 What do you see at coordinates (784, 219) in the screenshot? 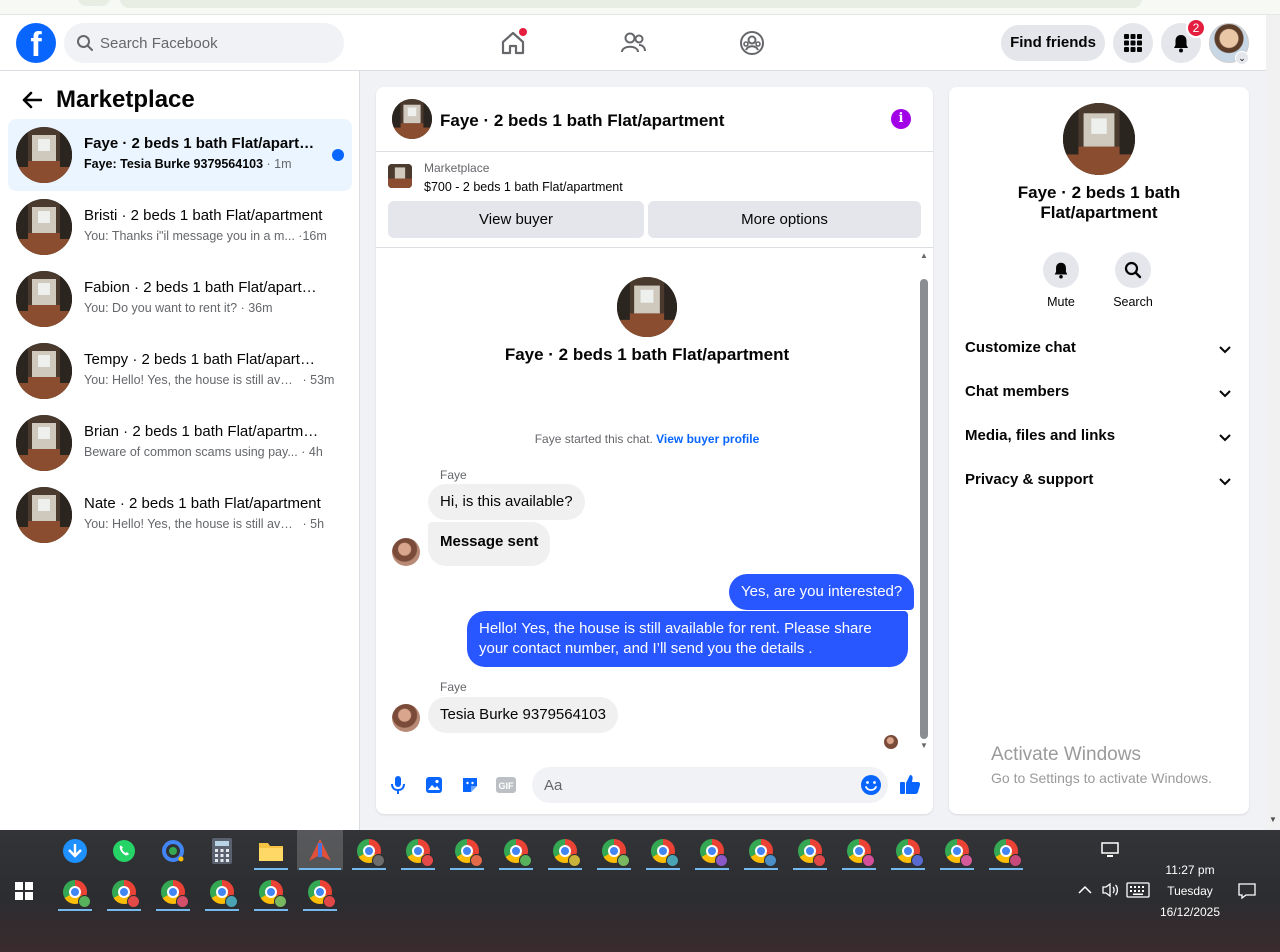
I see `more-options-button: More options` at bounding box center [784, 219].